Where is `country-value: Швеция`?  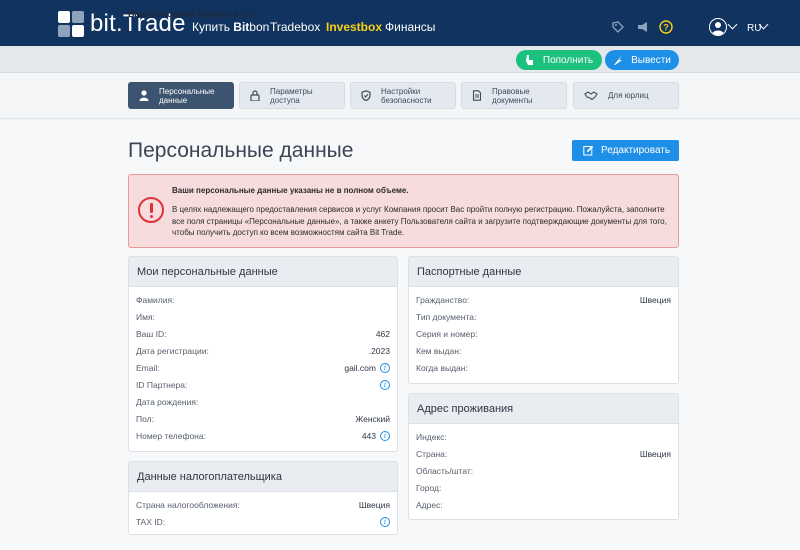 country-value: Швеция is located at coordinates (655, 454).